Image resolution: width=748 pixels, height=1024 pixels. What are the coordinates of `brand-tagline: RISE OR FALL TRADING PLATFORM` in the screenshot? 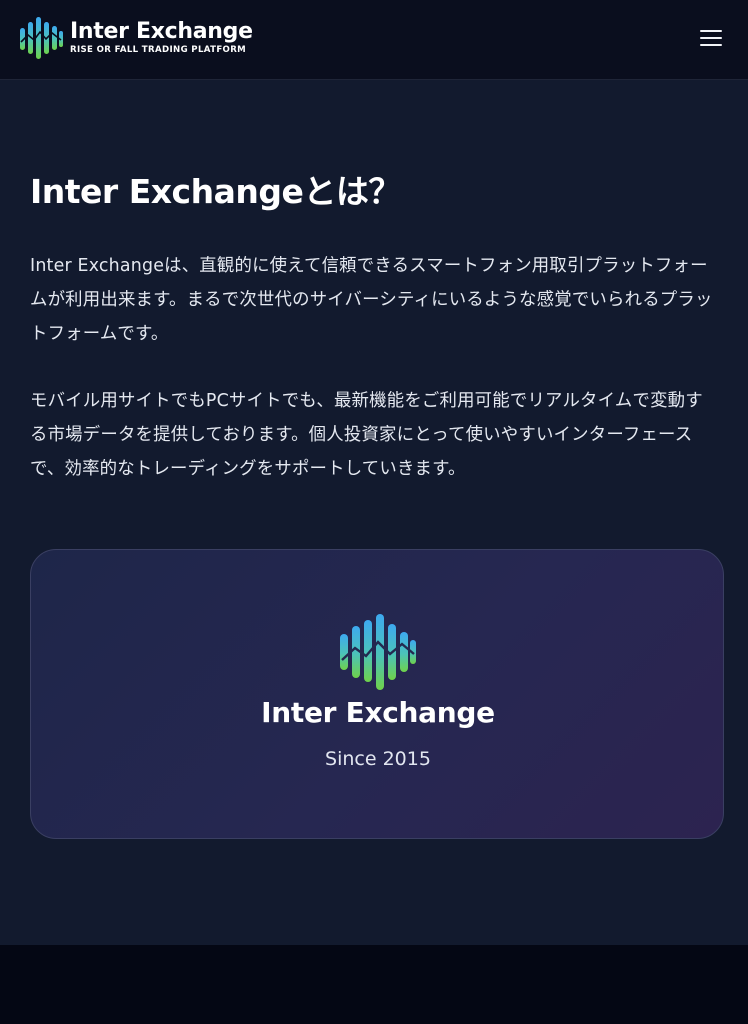 It's located at (158, 50).